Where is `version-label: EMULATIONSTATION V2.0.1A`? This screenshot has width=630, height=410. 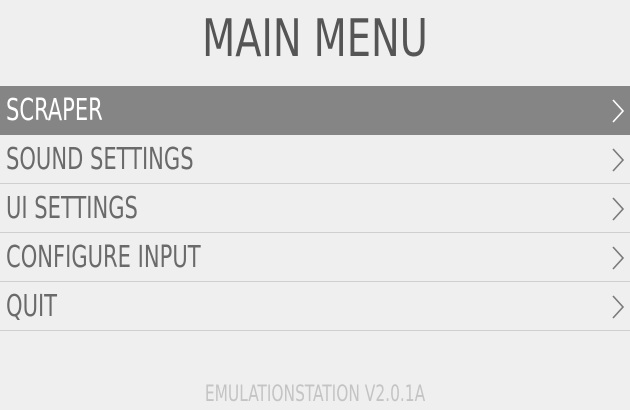 version-label: EMULATIONSTATION V2.0.1A is located at coordinates (315, 394).